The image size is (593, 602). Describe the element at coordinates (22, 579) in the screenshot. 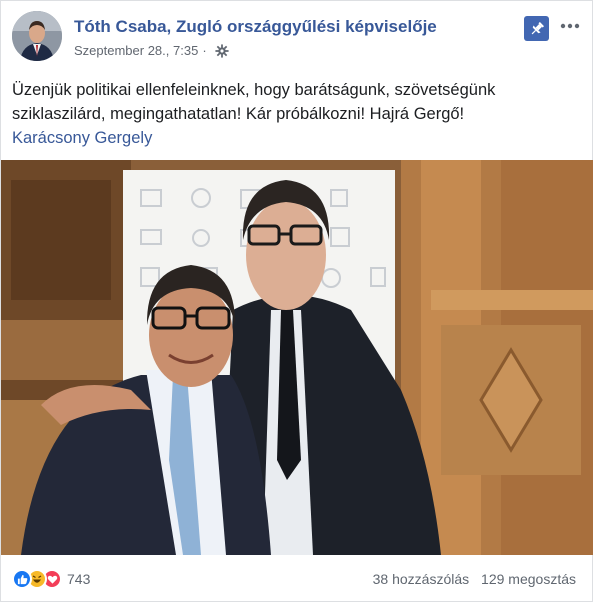

I see `like-icon` at that location.